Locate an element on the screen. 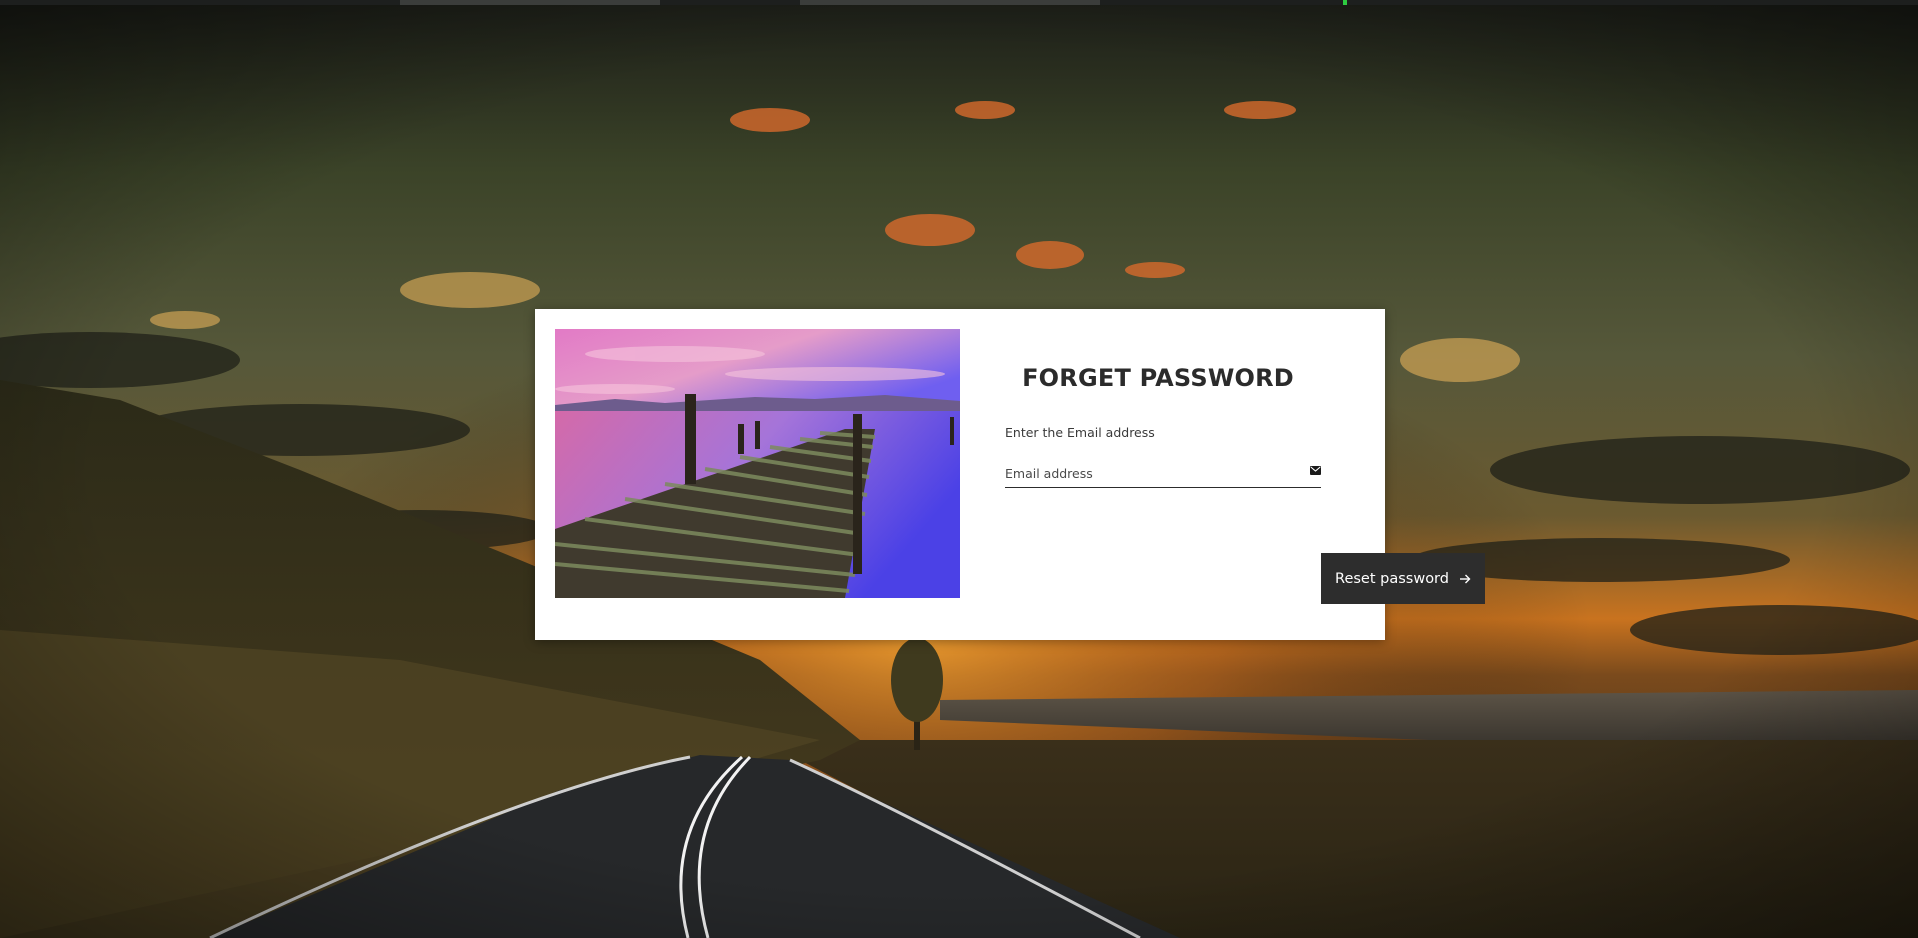 This screenshot has height=938, width=1918. page-title: FORGET PASSWORD is located at coordinates (1158, 378).